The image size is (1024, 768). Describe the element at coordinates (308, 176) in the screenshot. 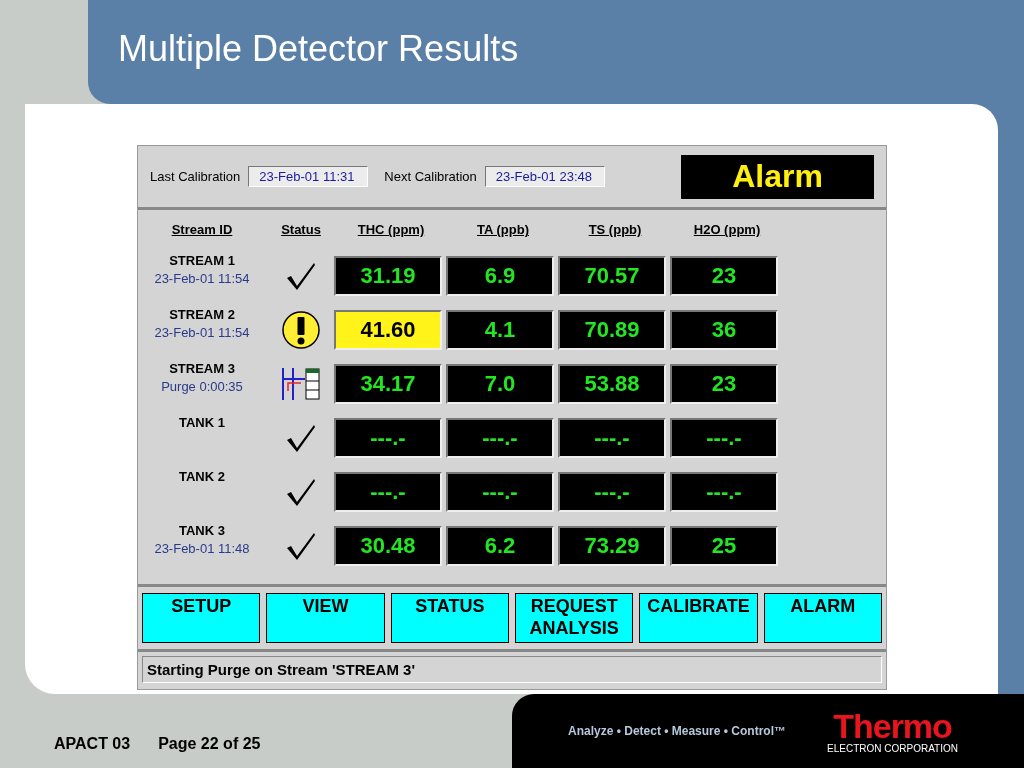

I see `last-calibration-field: 23-Feb-01 11:31` at that location.